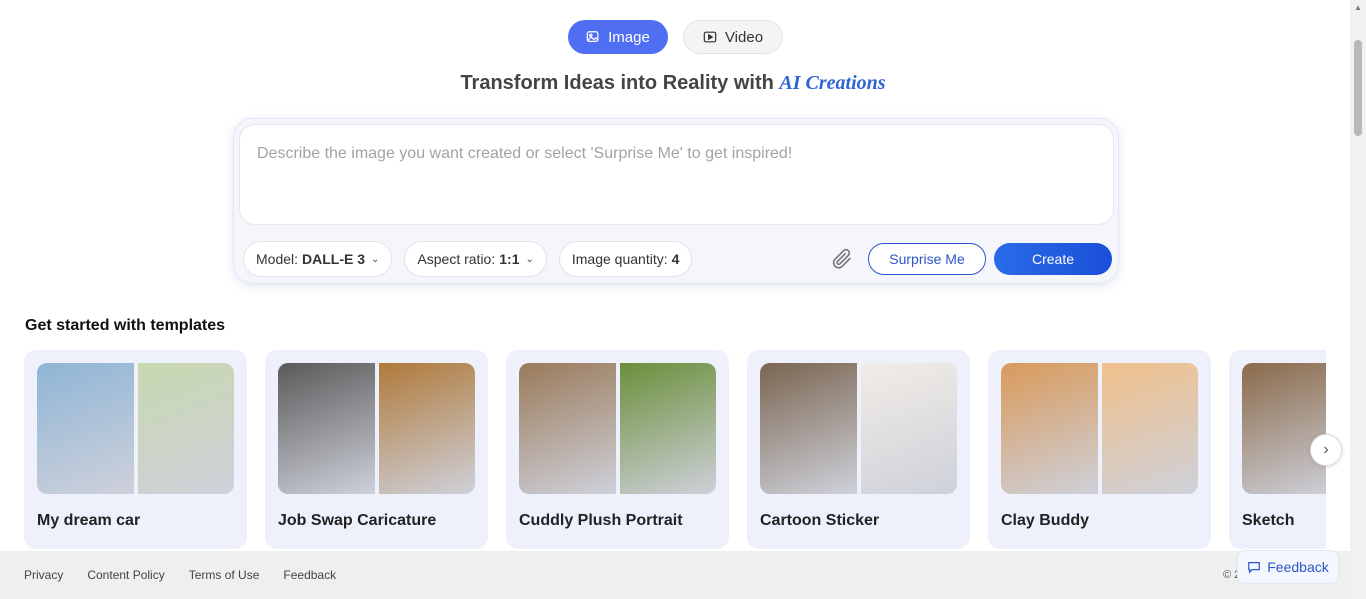 The height and width of the screenshot is (599, 1366). I want to click on template-label: My dream car, so click(89, 520).